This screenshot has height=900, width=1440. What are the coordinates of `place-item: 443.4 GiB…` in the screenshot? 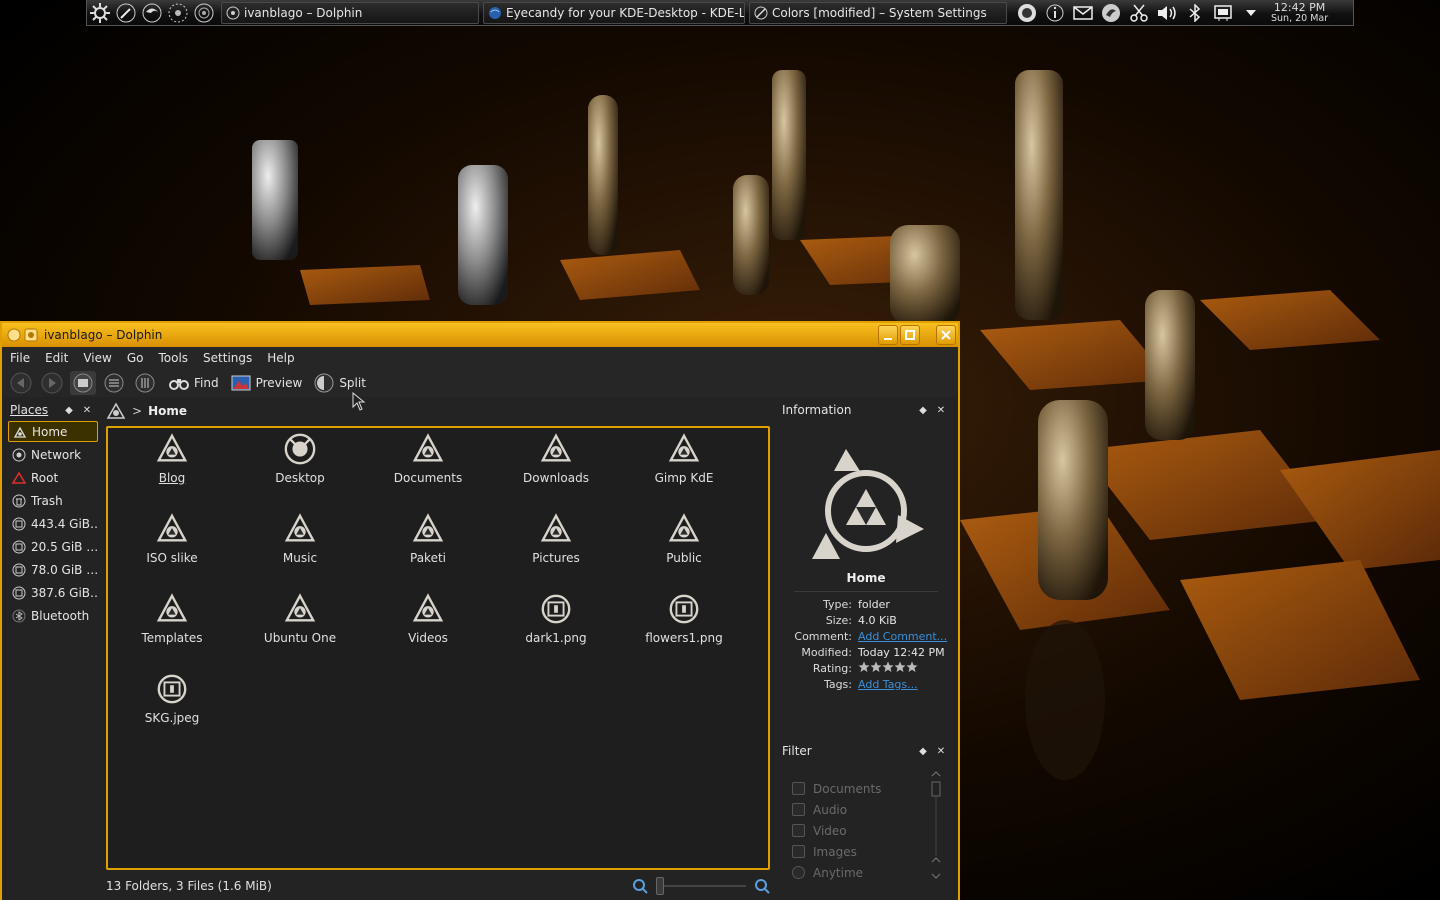 It's located at (53, 523).